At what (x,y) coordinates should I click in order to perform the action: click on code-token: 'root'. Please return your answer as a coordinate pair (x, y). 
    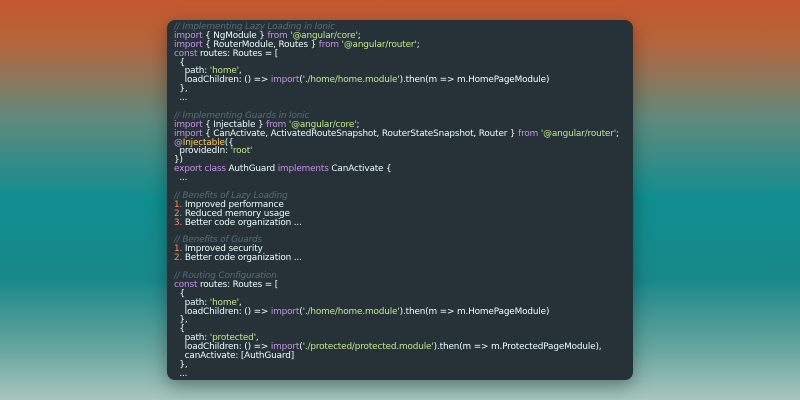
    Looking at the image, I should click on (241, 151).